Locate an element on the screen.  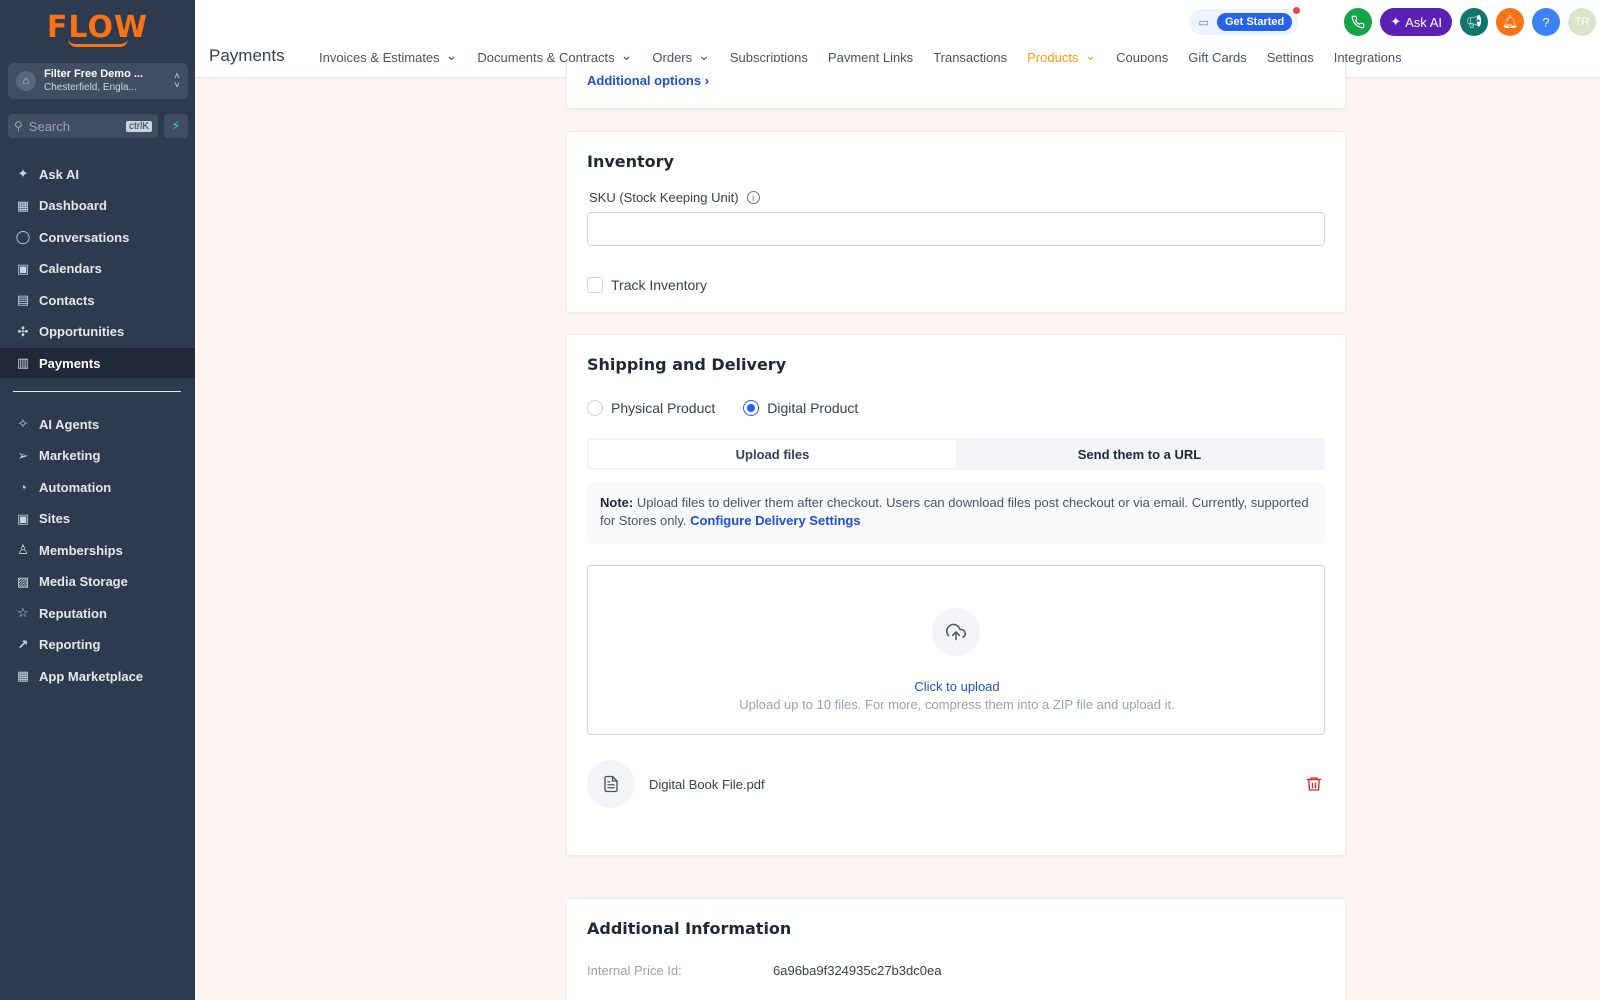
upload-files-tab: Upload files is located at coordinates (772, 454).